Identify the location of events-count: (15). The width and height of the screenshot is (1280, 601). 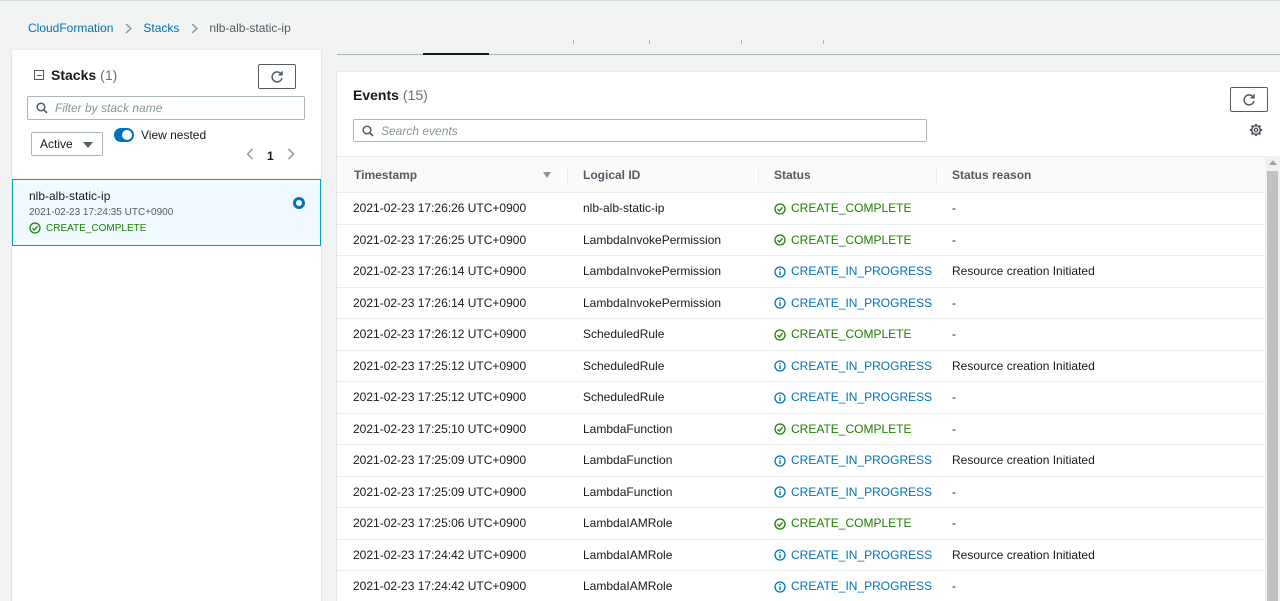
(415, 95).